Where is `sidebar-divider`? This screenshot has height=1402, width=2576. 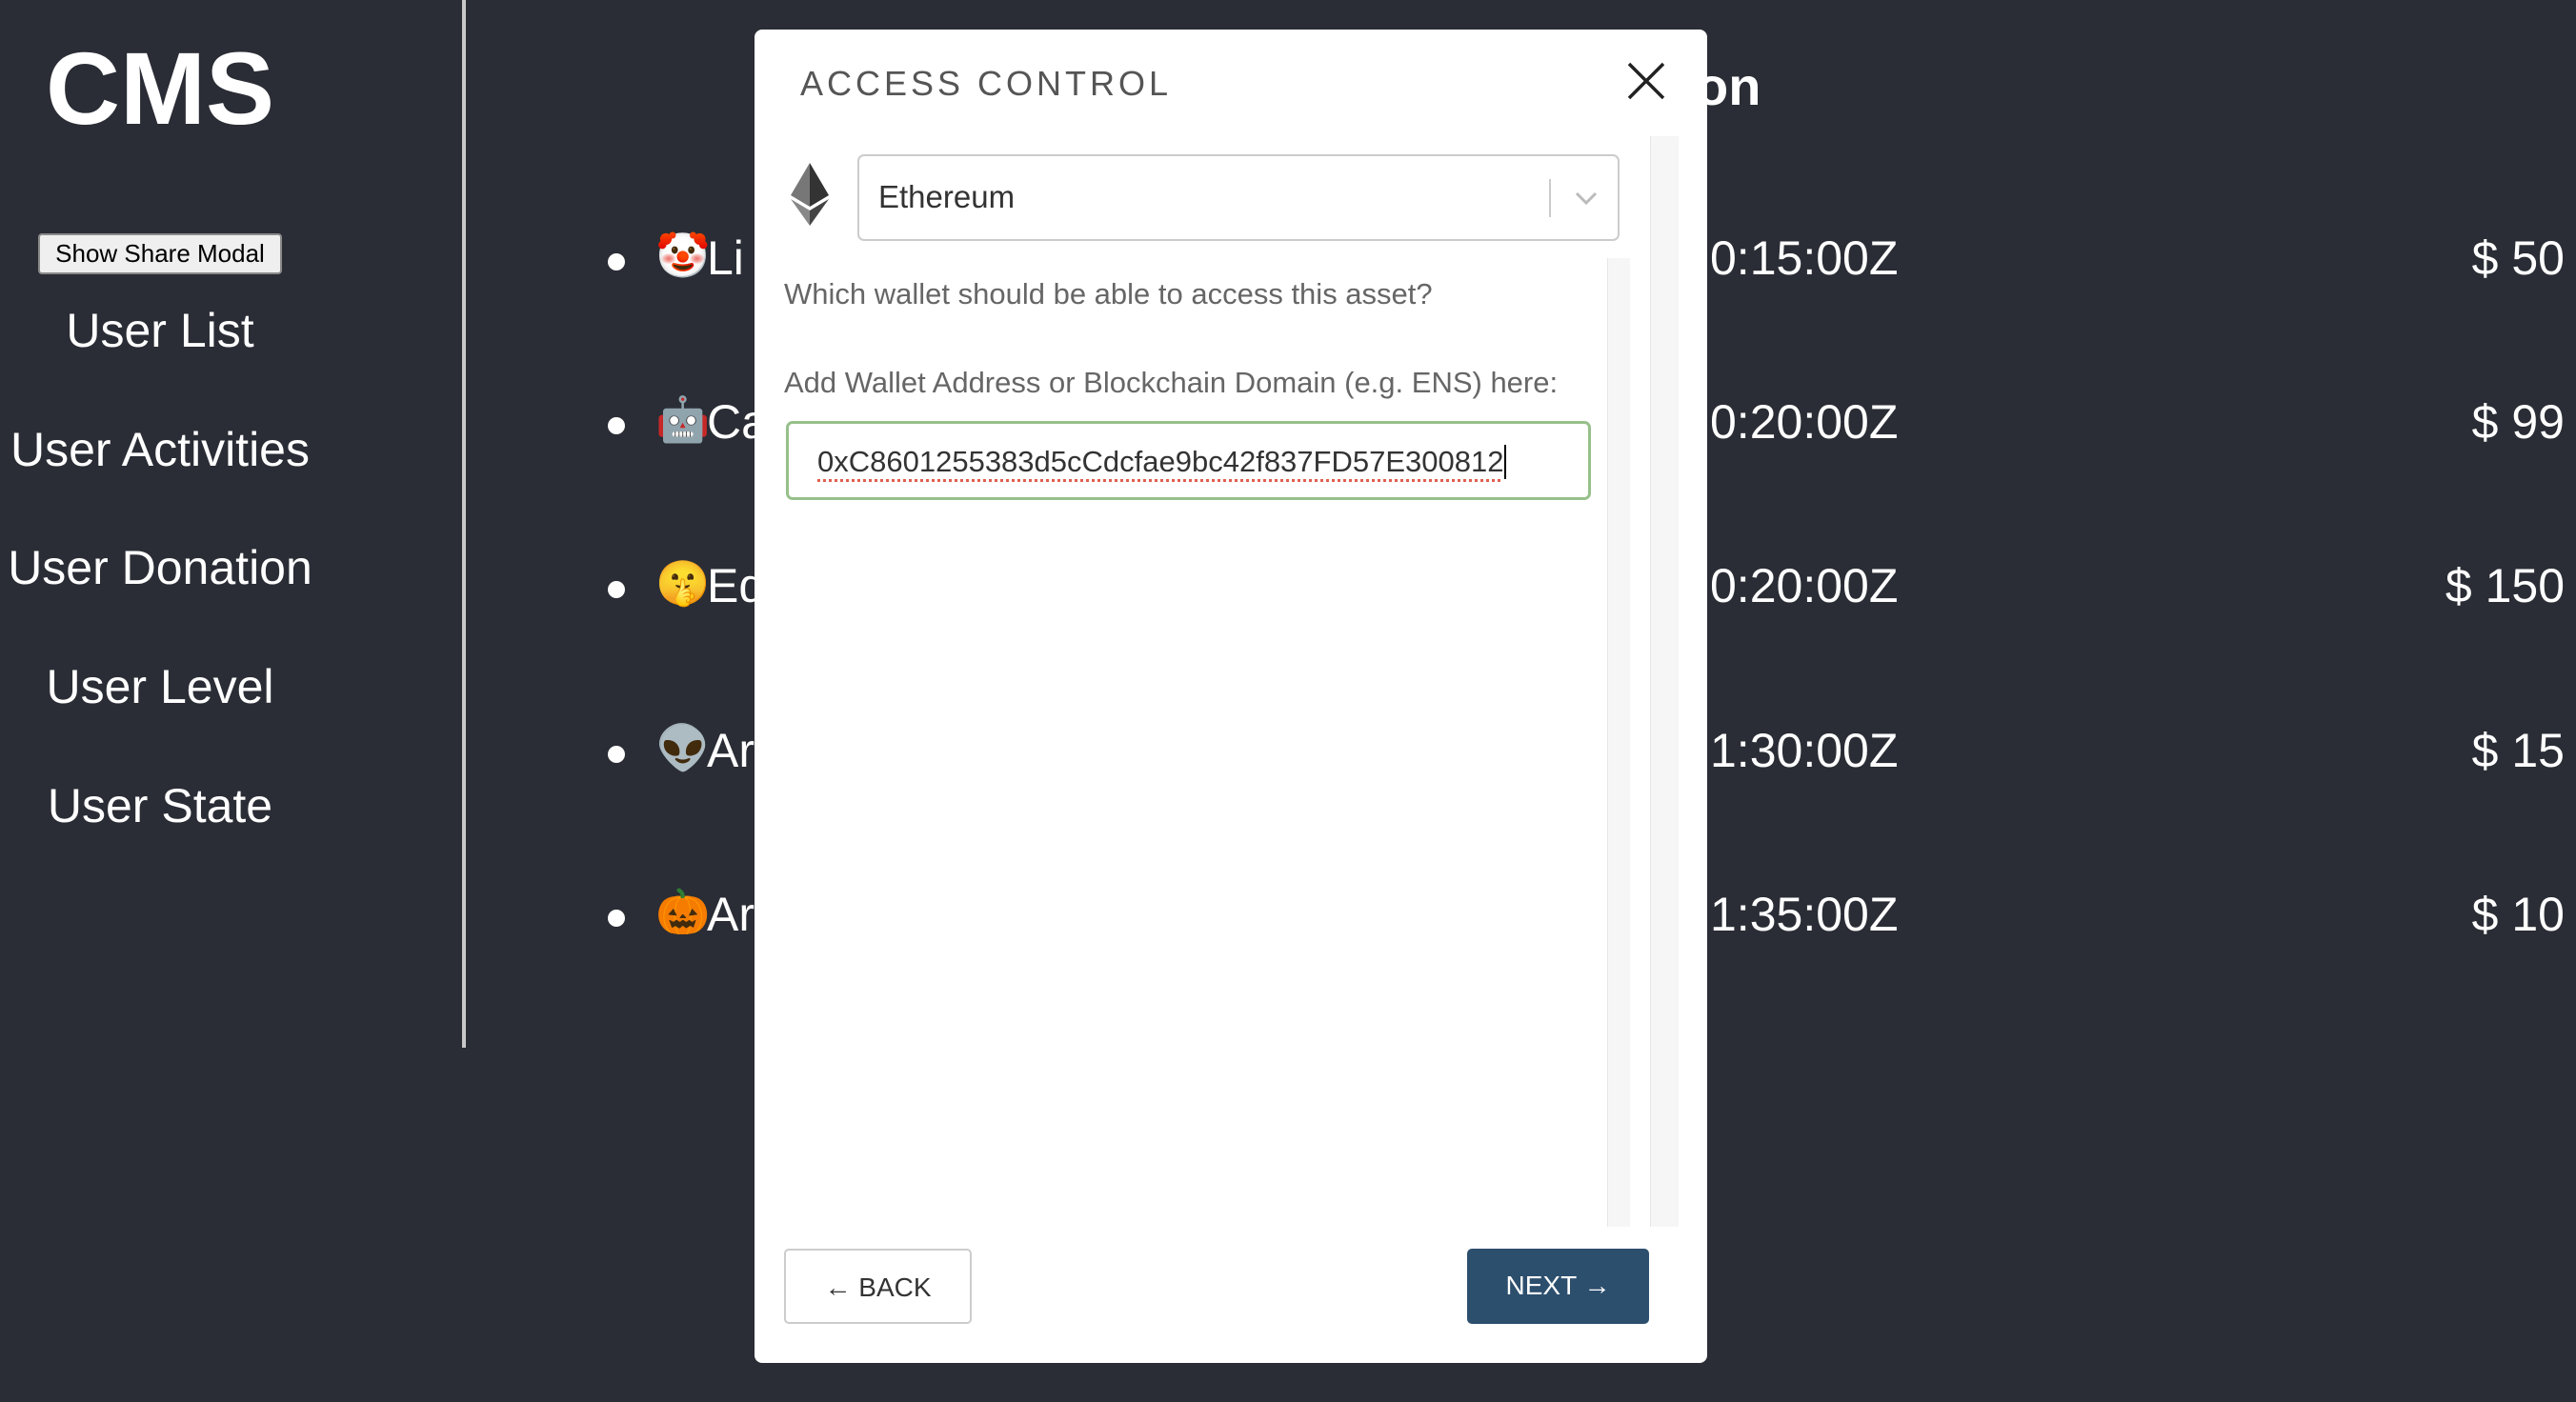
sidebar-divider is located at coordinates (464, 524).